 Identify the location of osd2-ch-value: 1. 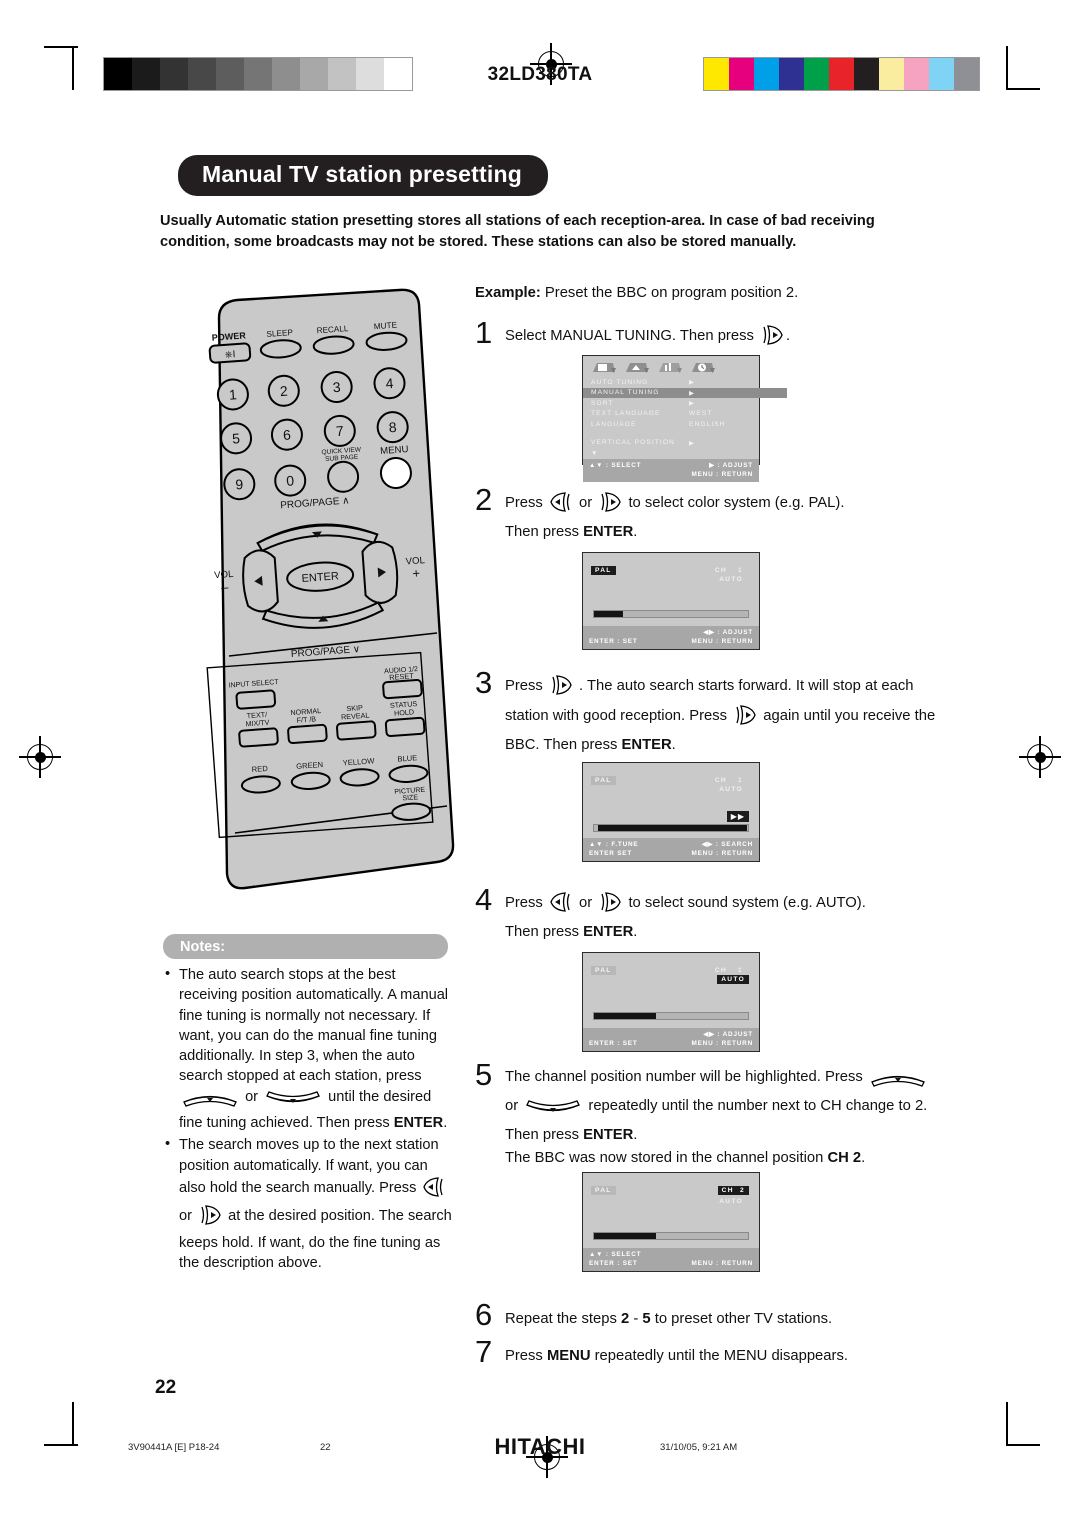
(740, 570).